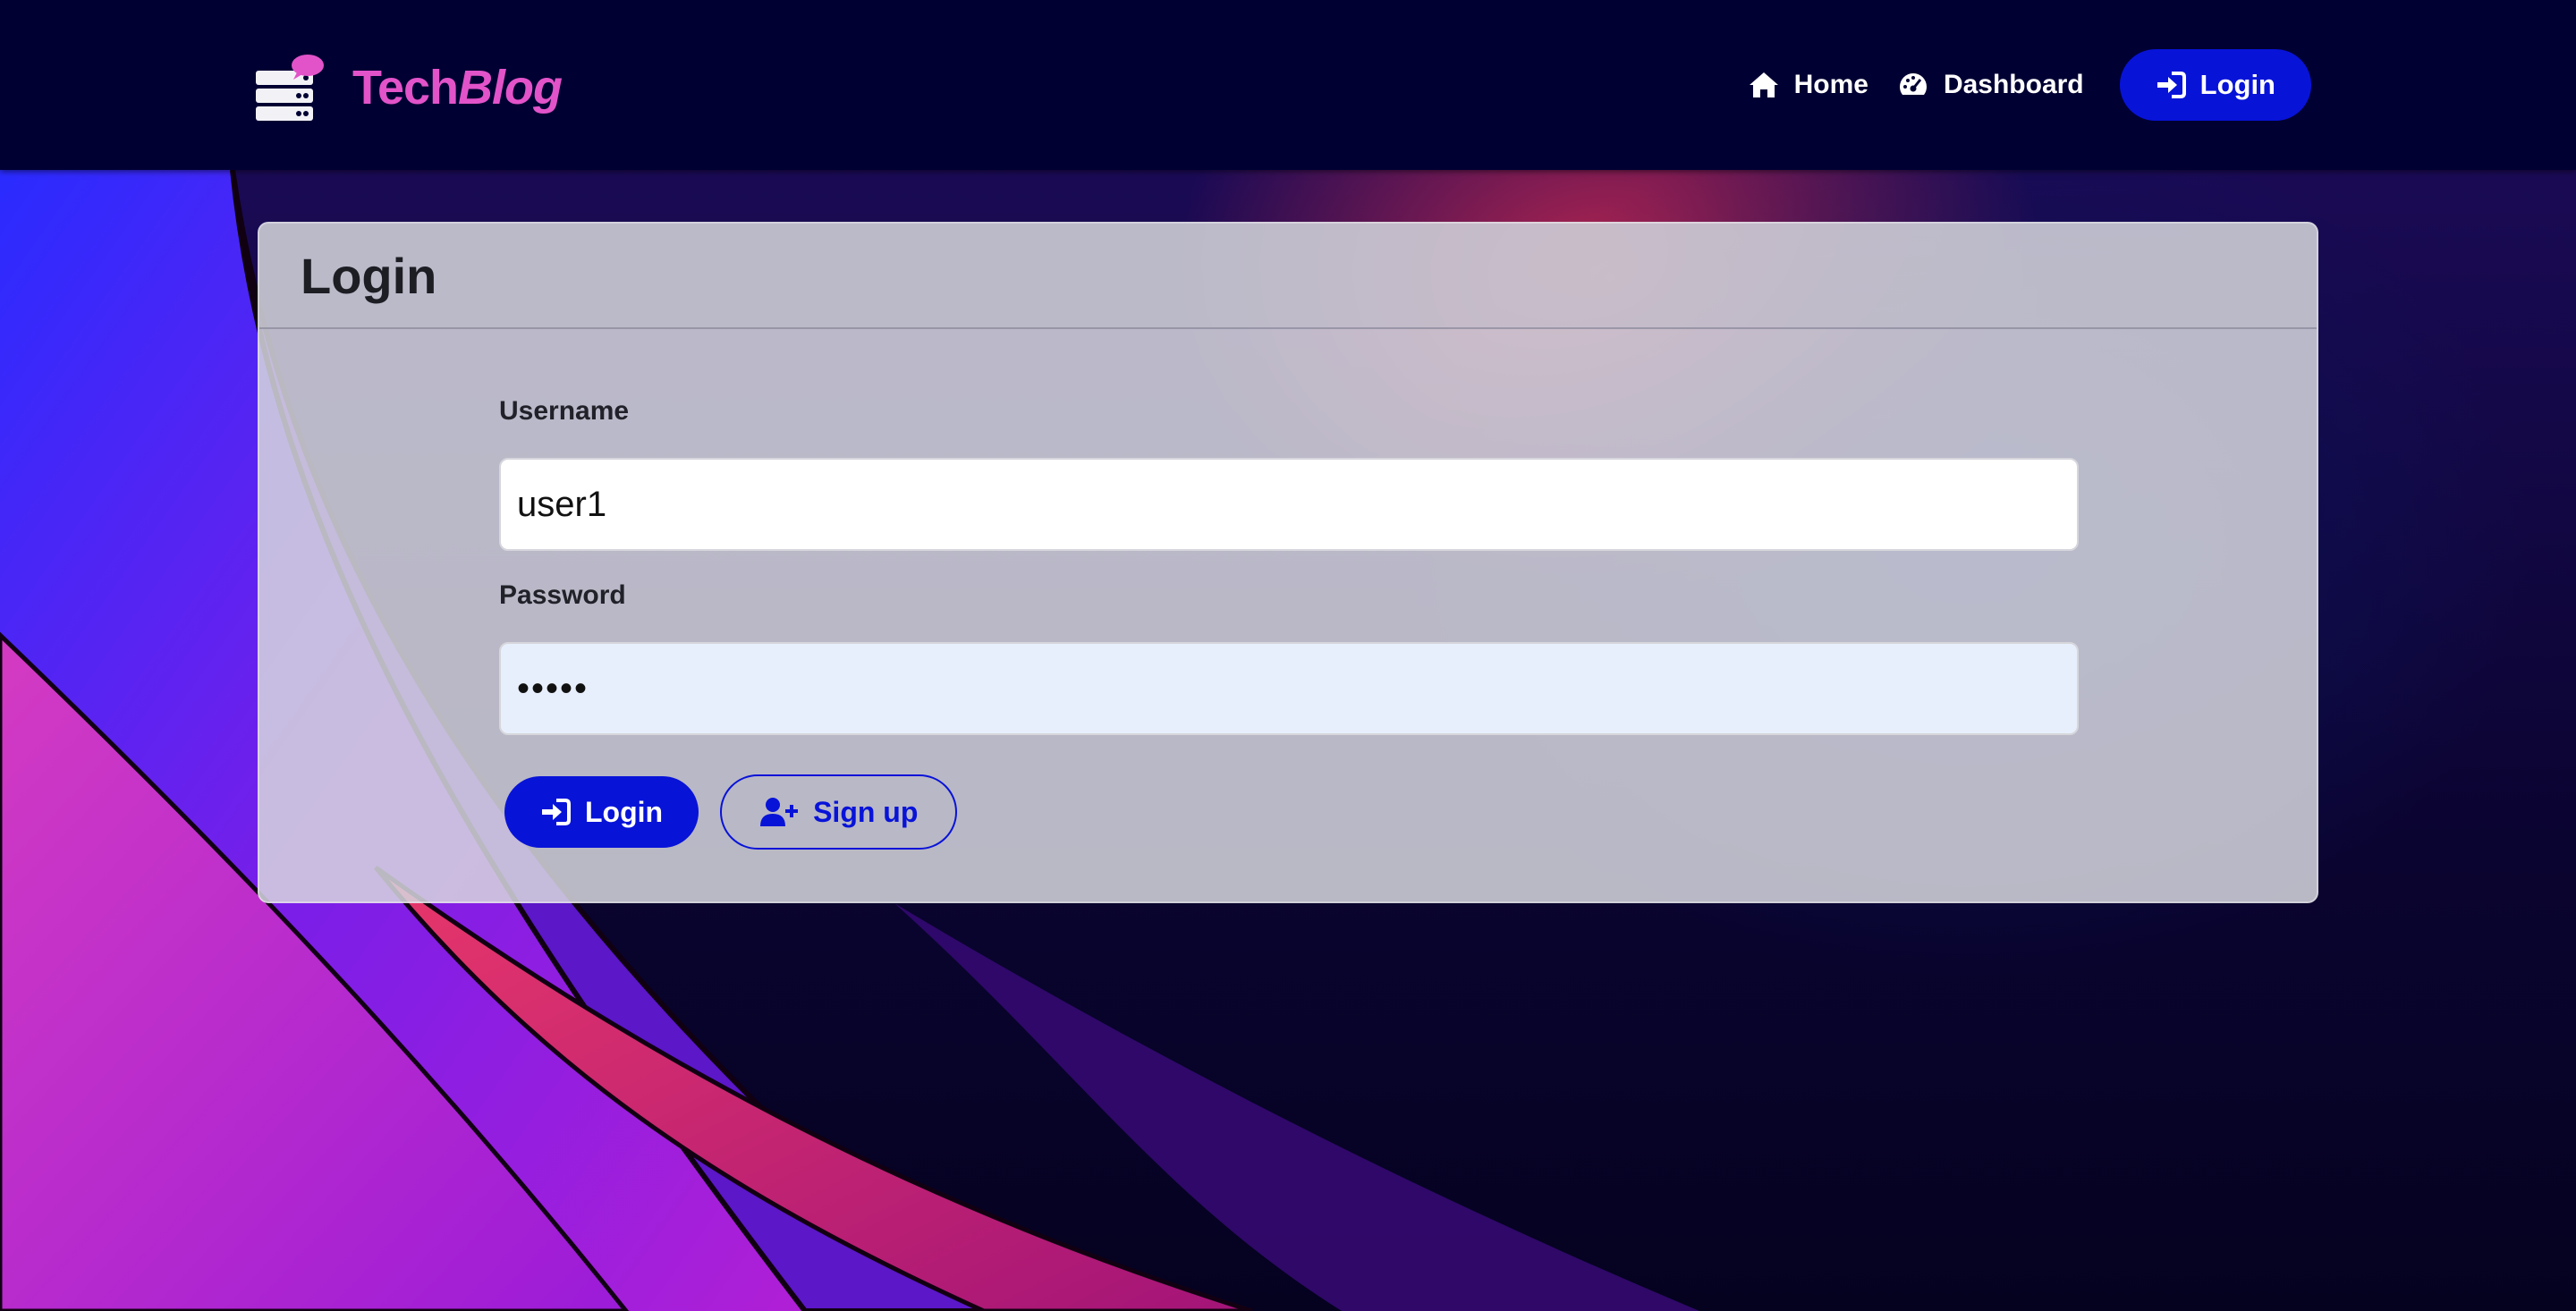  I want to click on nav-dashboard-link: Dashboard, so click(1990, 85).